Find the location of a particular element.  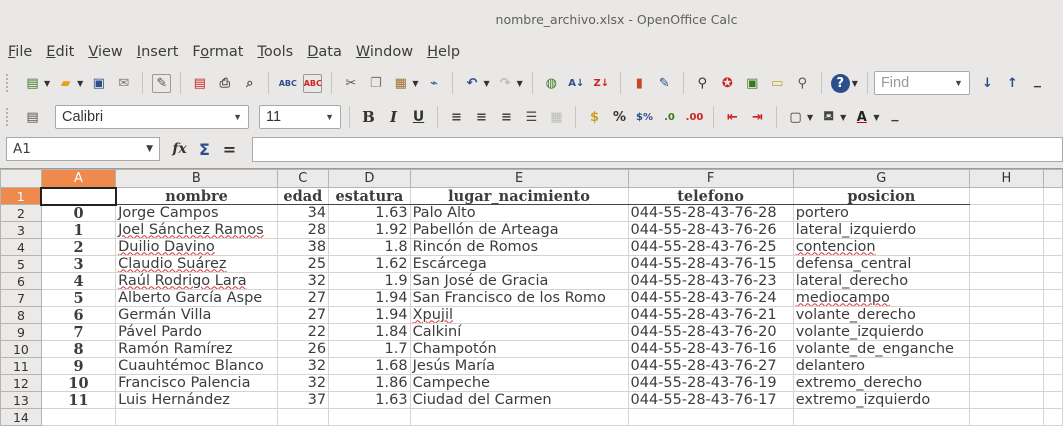

cell: 6 is located at coordinates (78, 315).